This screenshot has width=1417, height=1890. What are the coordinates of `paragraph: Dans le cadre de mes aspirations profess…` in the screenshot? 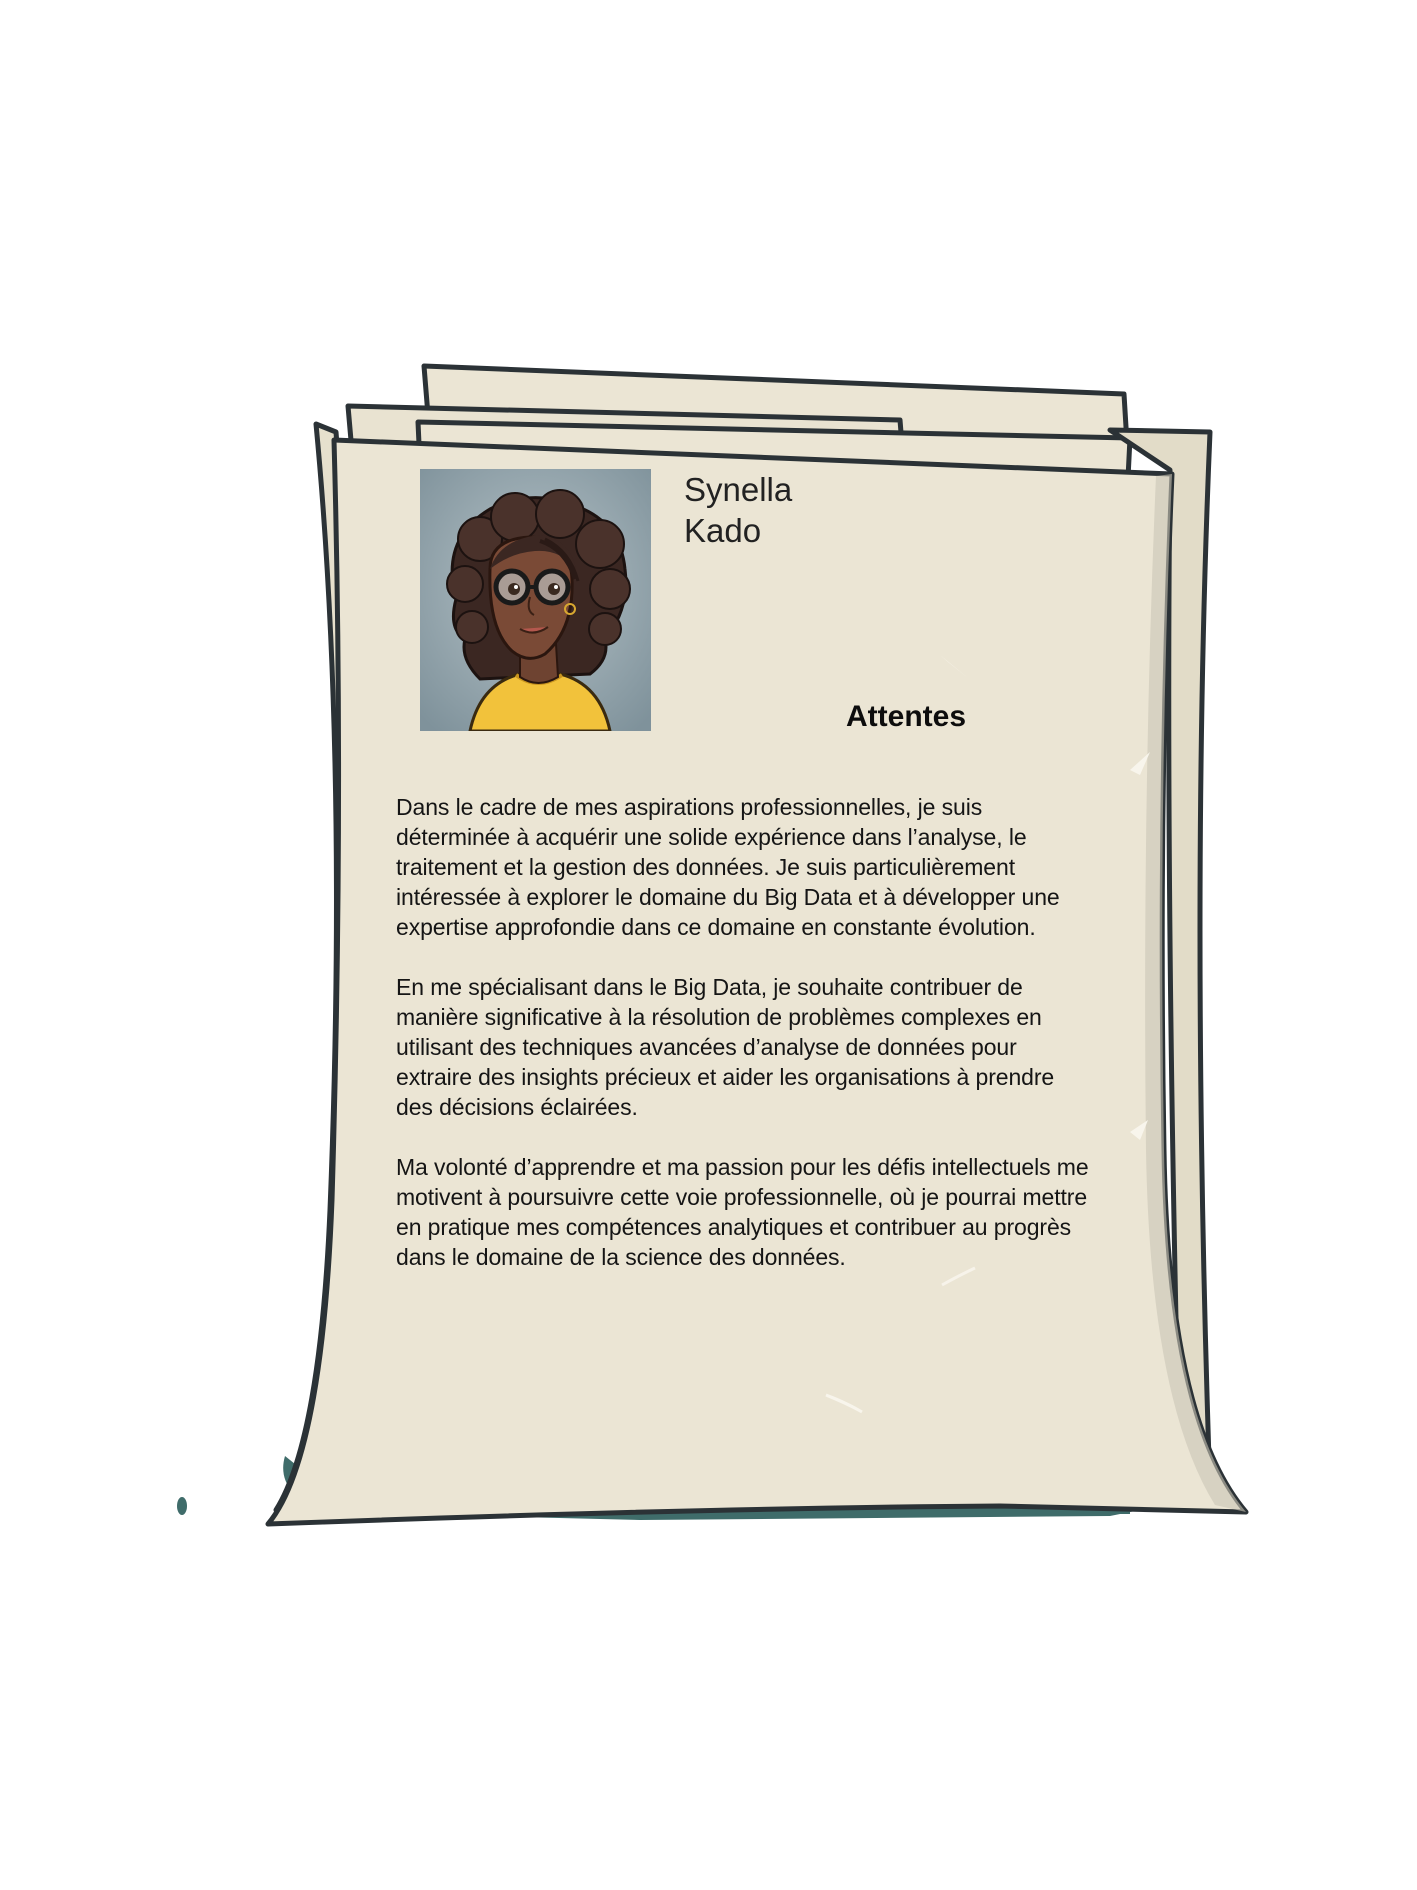 It's located at (728, 867).